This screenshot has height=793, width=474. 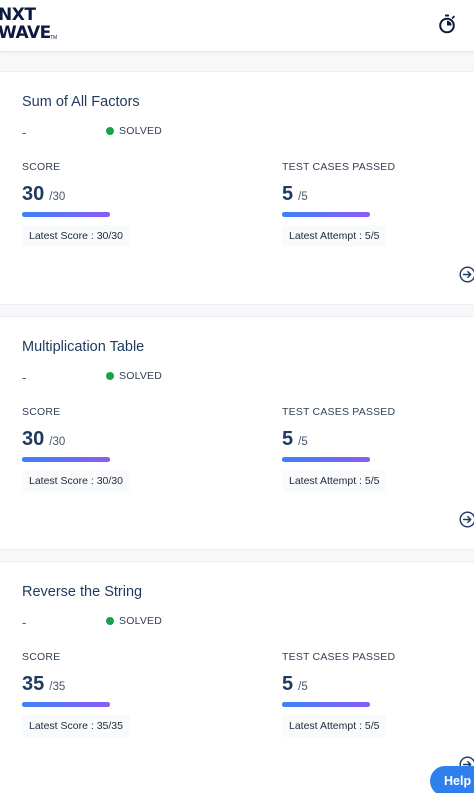 What do you see at coordinates (33, 684) in the screenshot?
I see `score-number: 35` at bounding box center [33, 684].